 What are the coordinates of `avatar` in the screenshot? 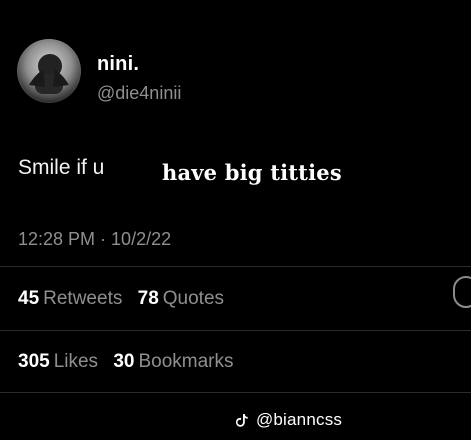 It's located at (49, 71).